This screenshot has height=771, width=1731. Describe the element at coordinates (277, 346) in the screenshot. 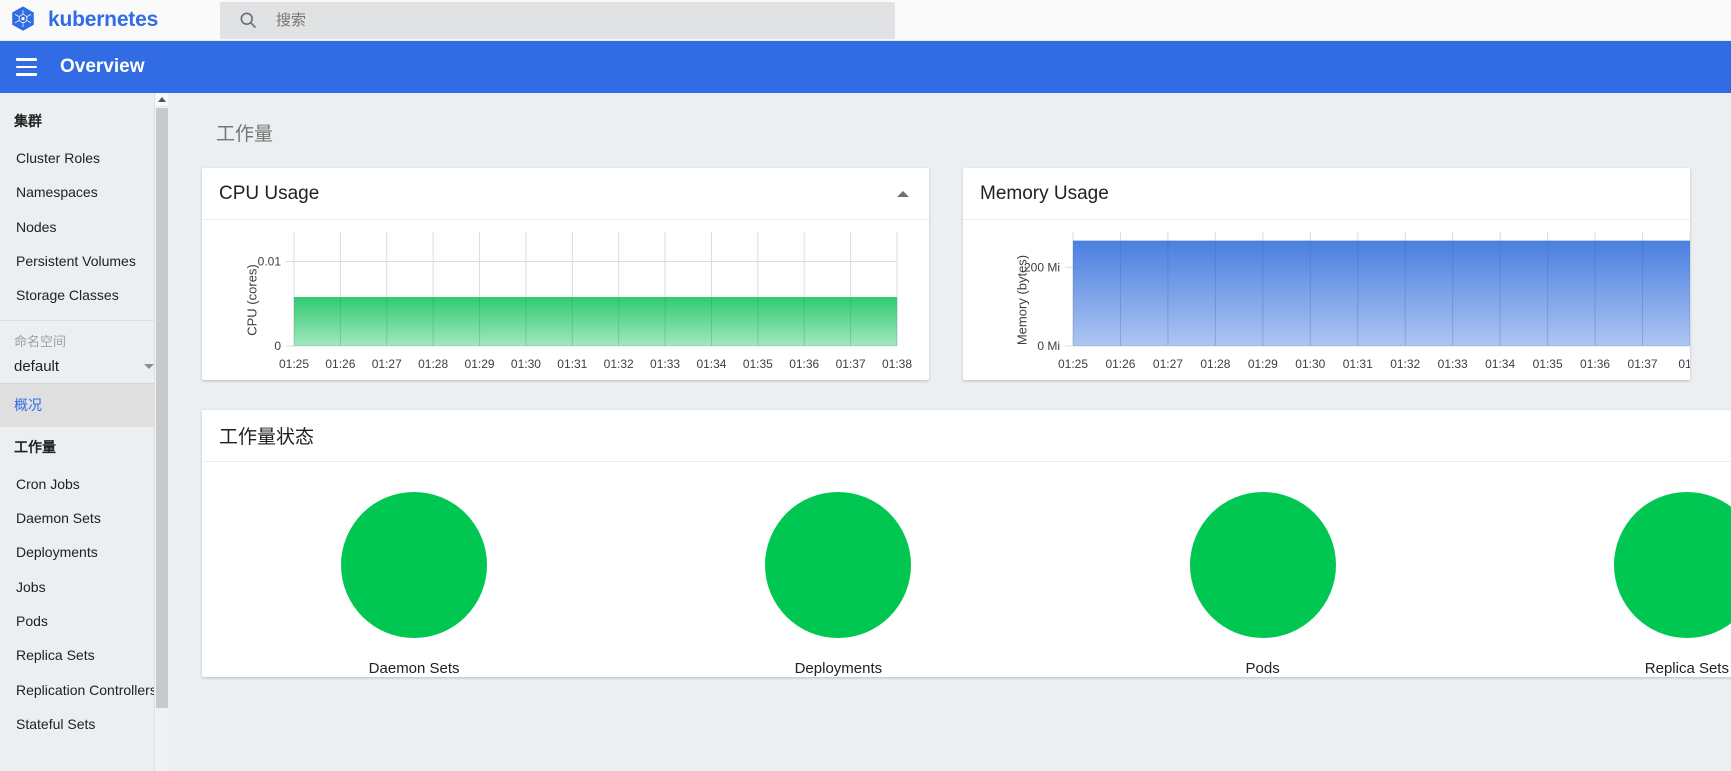

I see `svg-text: 0` at that location.